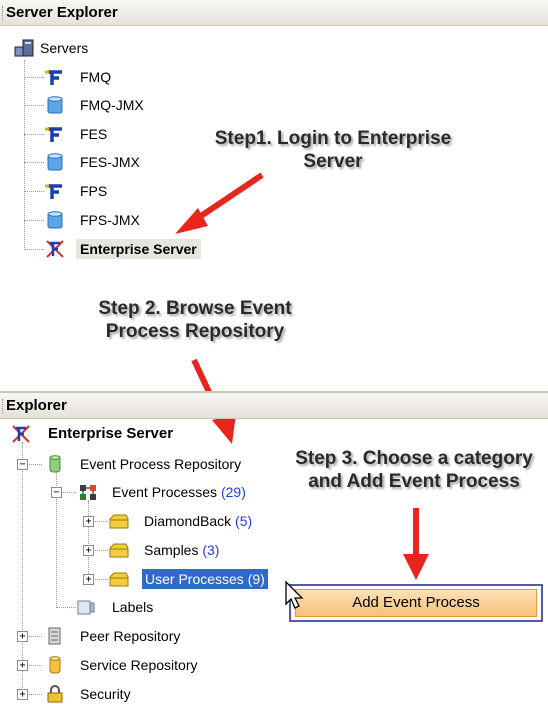  I want to click on context-menu: Add Event Process, so click(416, 603).